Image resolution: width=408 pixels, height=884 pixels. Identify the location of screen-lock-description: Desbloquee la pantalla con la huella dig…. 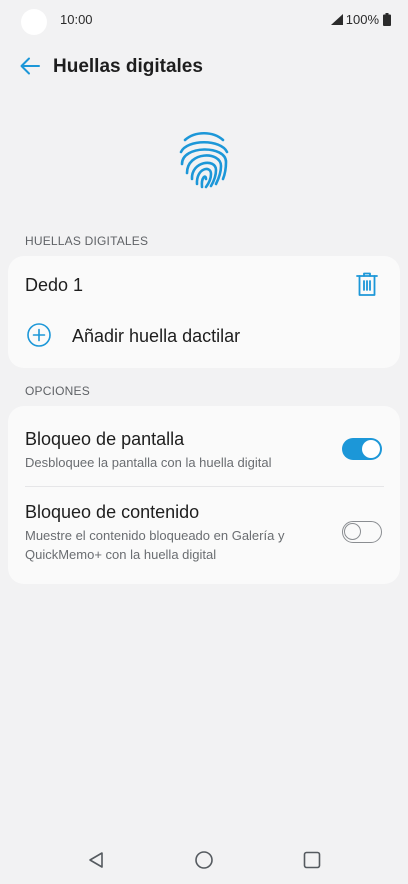
(148, 462).